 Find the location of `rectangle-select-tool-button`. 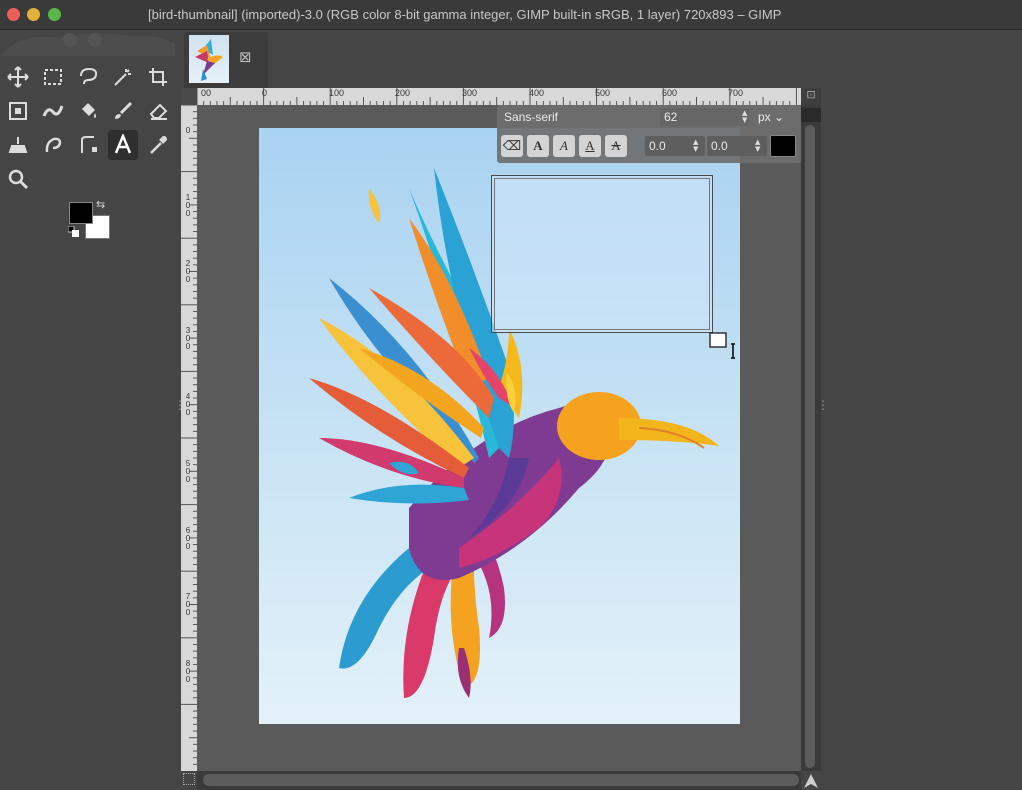

rectangle-select-tool-button is located at coordinates (53, 77).